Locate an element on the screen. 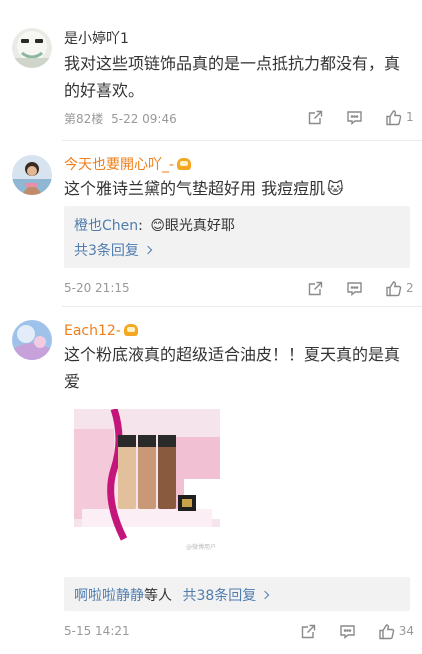 Image resolution: width=422 pixels, height=654 pixels. view-all-replies-link: 共3条回复 is located at coordinates (113, 250).